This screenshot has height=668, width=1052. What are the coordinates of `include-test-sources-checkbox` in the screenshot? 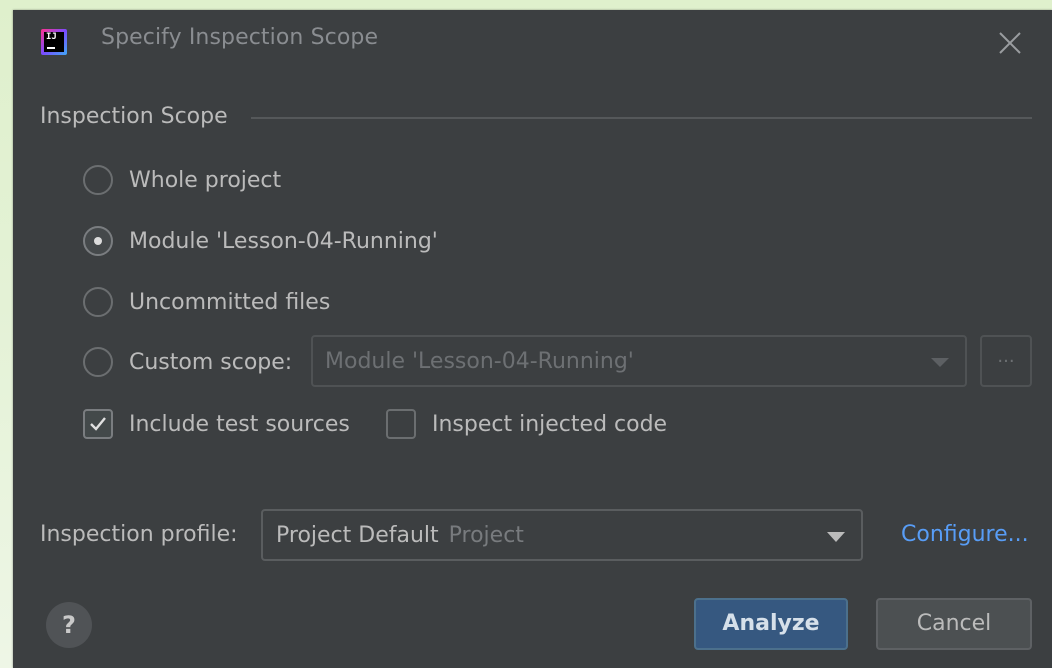 It's located at (98, 424).